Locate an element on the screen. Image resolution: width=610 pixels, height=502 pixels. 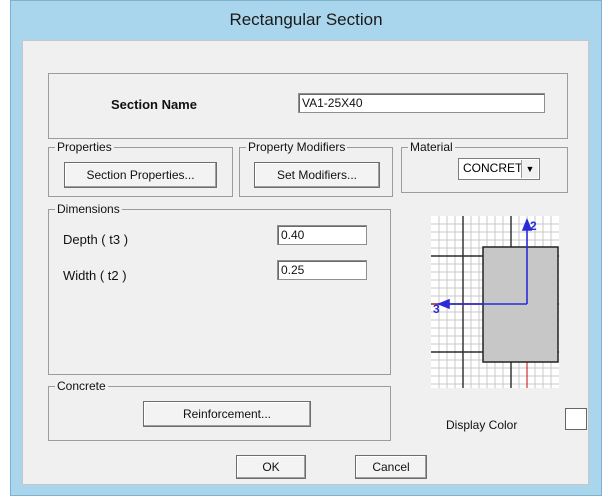
section-name-label: Section Name is located at coordinates (154, 104).